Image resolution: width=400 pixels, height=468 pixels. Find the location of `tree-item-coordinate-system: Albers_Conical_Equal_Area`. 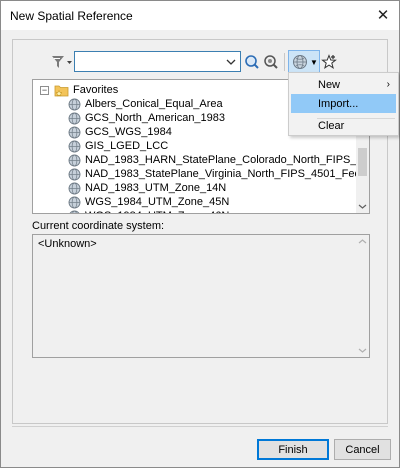

tree-item-coordinate-system: Albers_Conical_Equal_Area is located at coordinates (145, 104).